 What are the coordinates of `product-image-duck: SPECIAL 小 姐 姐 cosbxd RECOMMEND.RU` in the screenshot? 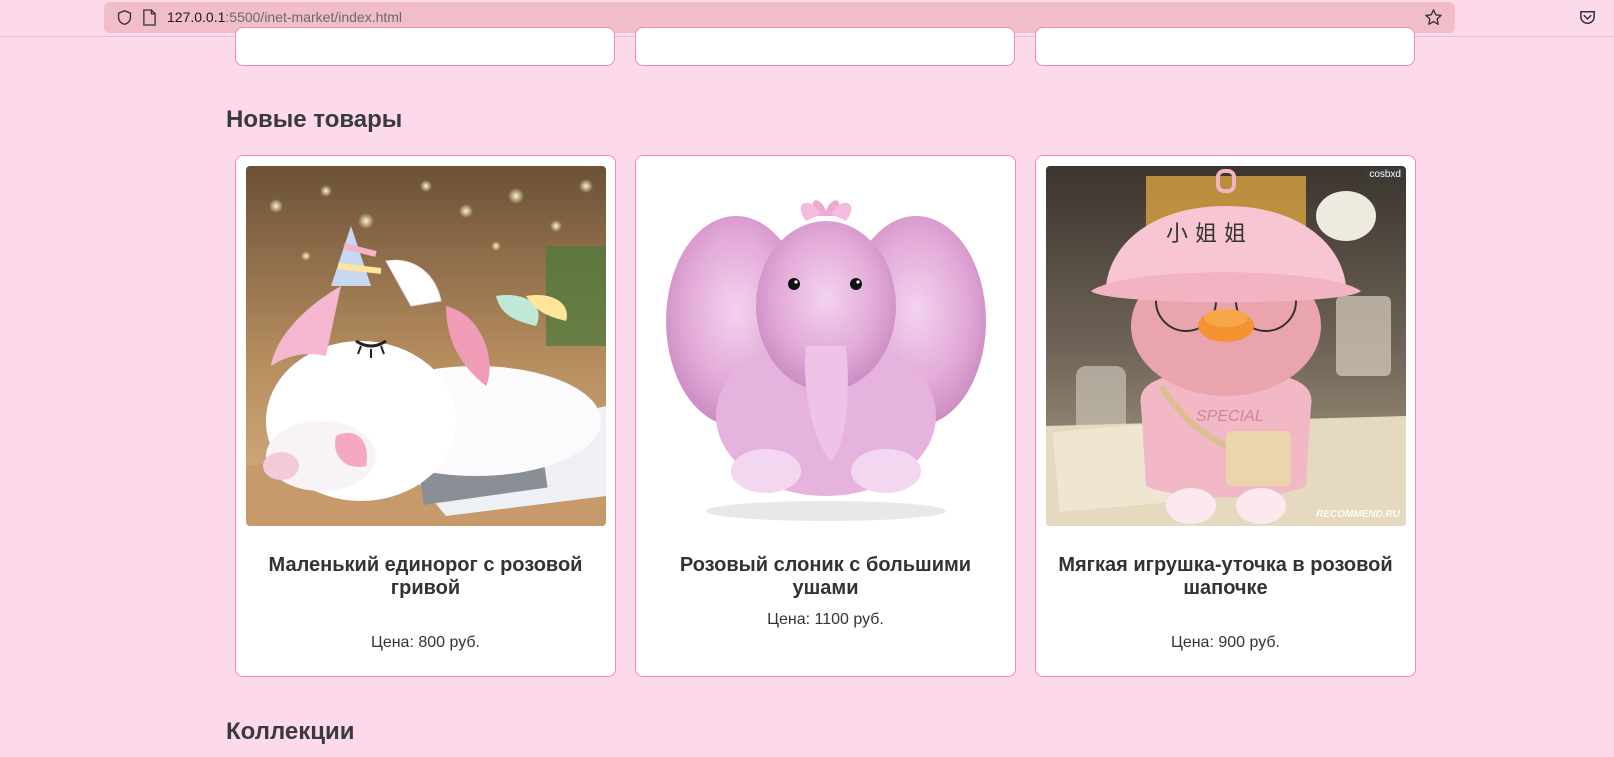 It's located at (1226, 346).